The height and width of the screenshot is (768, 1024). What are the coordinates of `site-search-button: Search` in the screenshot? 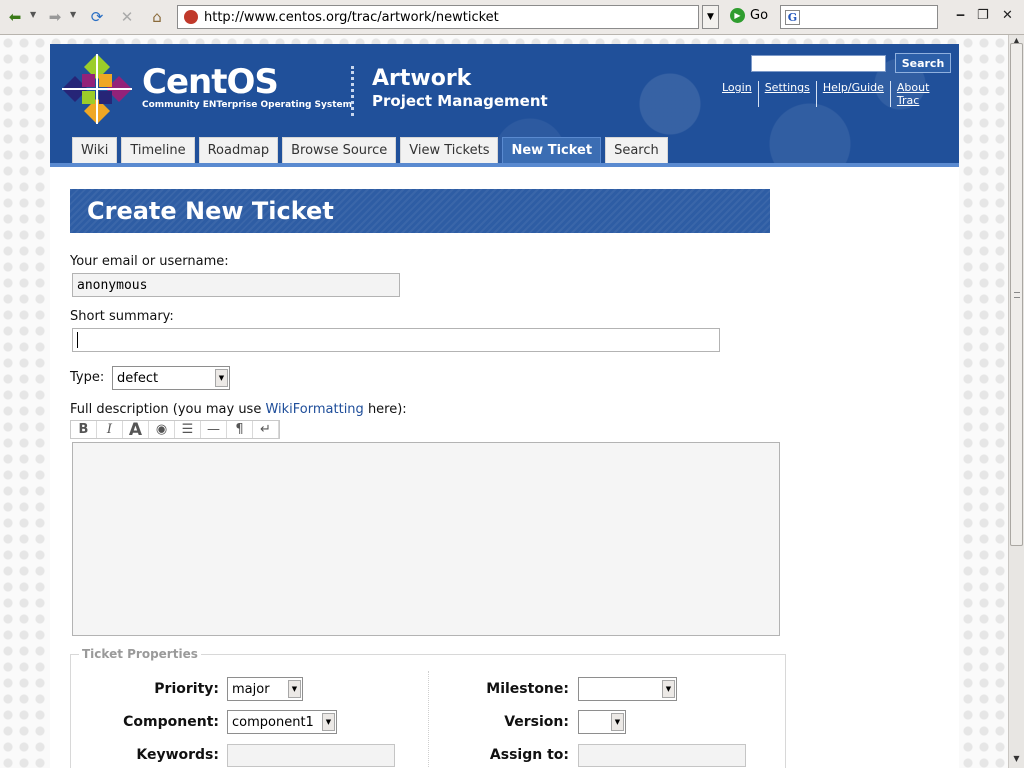 It's located at (923, 63).